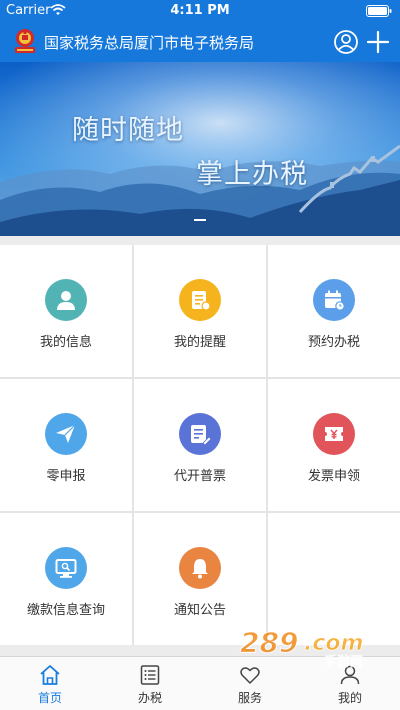  What do you see at coordinates (269, 642) in the screenshot?
I see `svg-text: 289` at bounding box center [269, 642].